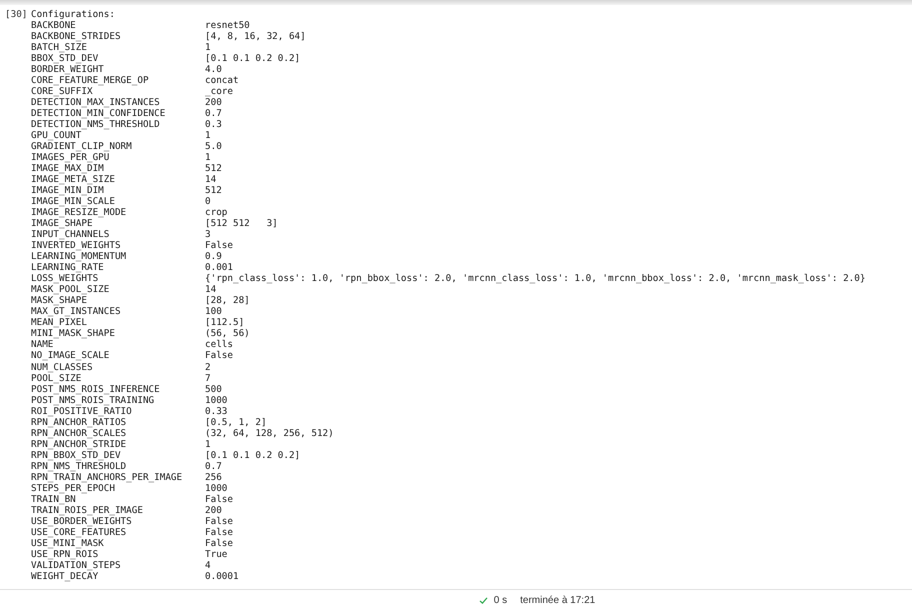  I want to click on config-key: MAX_GT_INSTANCES, so click(76, 312).